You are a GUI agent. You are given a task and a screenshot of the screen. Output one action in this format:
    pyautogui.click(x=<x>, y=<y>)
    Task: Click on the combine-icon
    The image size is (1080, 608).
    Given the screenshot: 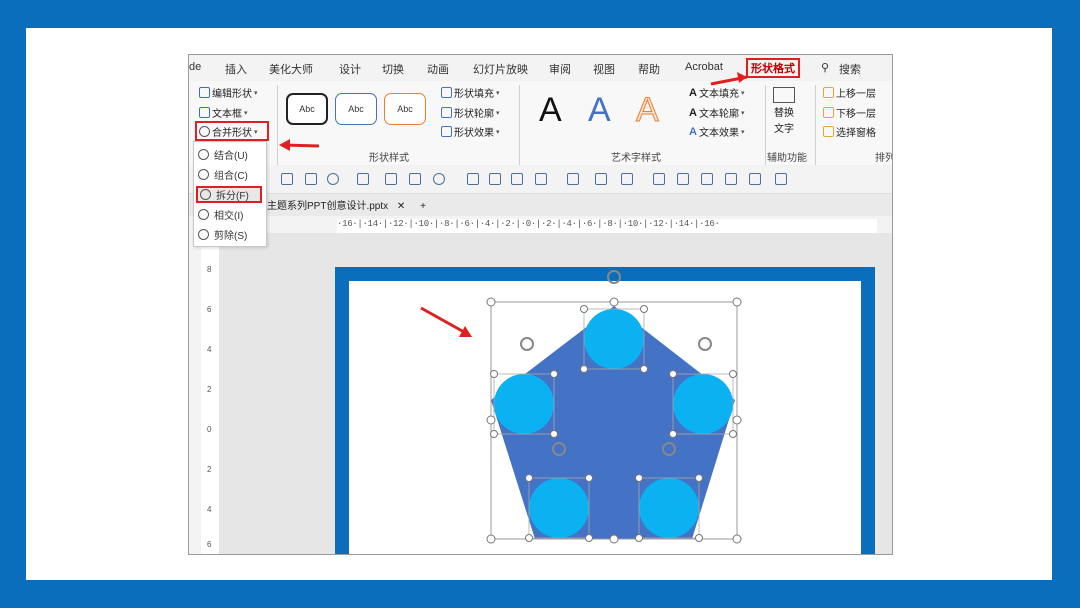 What is the action you would take?
    pyautogui.click(x=203, y=174)
    